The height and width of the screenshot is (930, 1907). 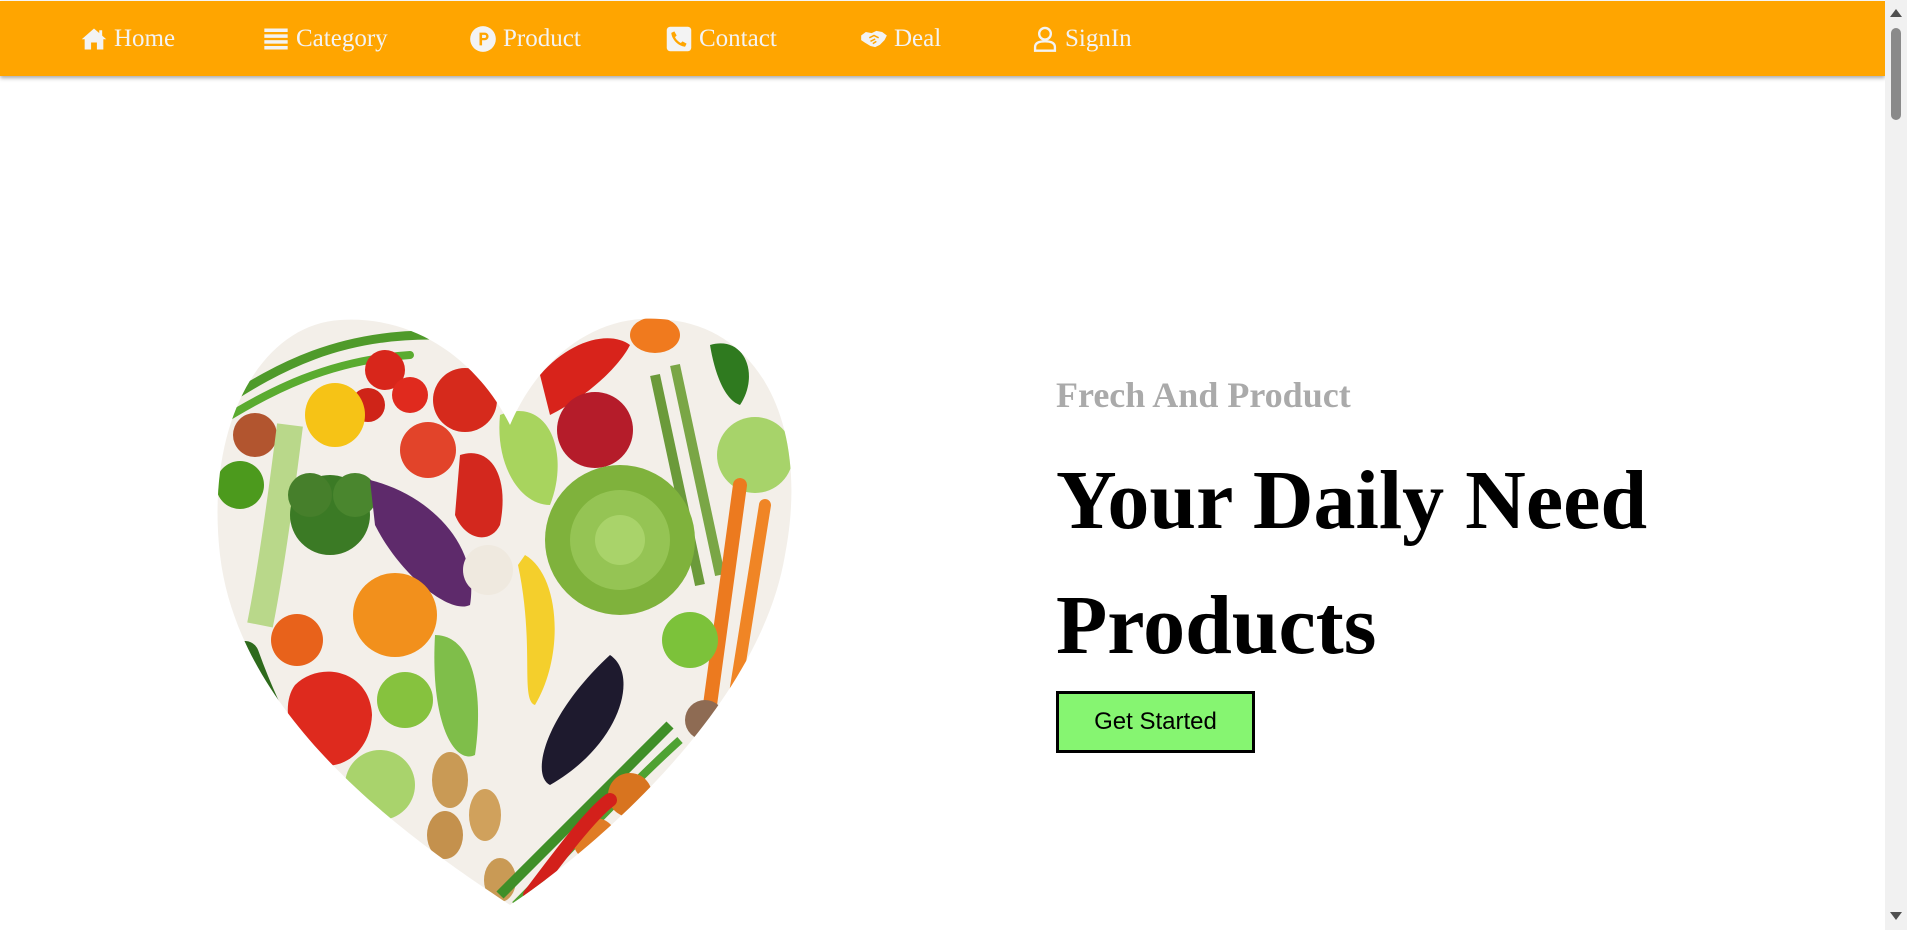 I want to click on hero-headline: Your Daily Need Products, so click(x=1352, y=563).